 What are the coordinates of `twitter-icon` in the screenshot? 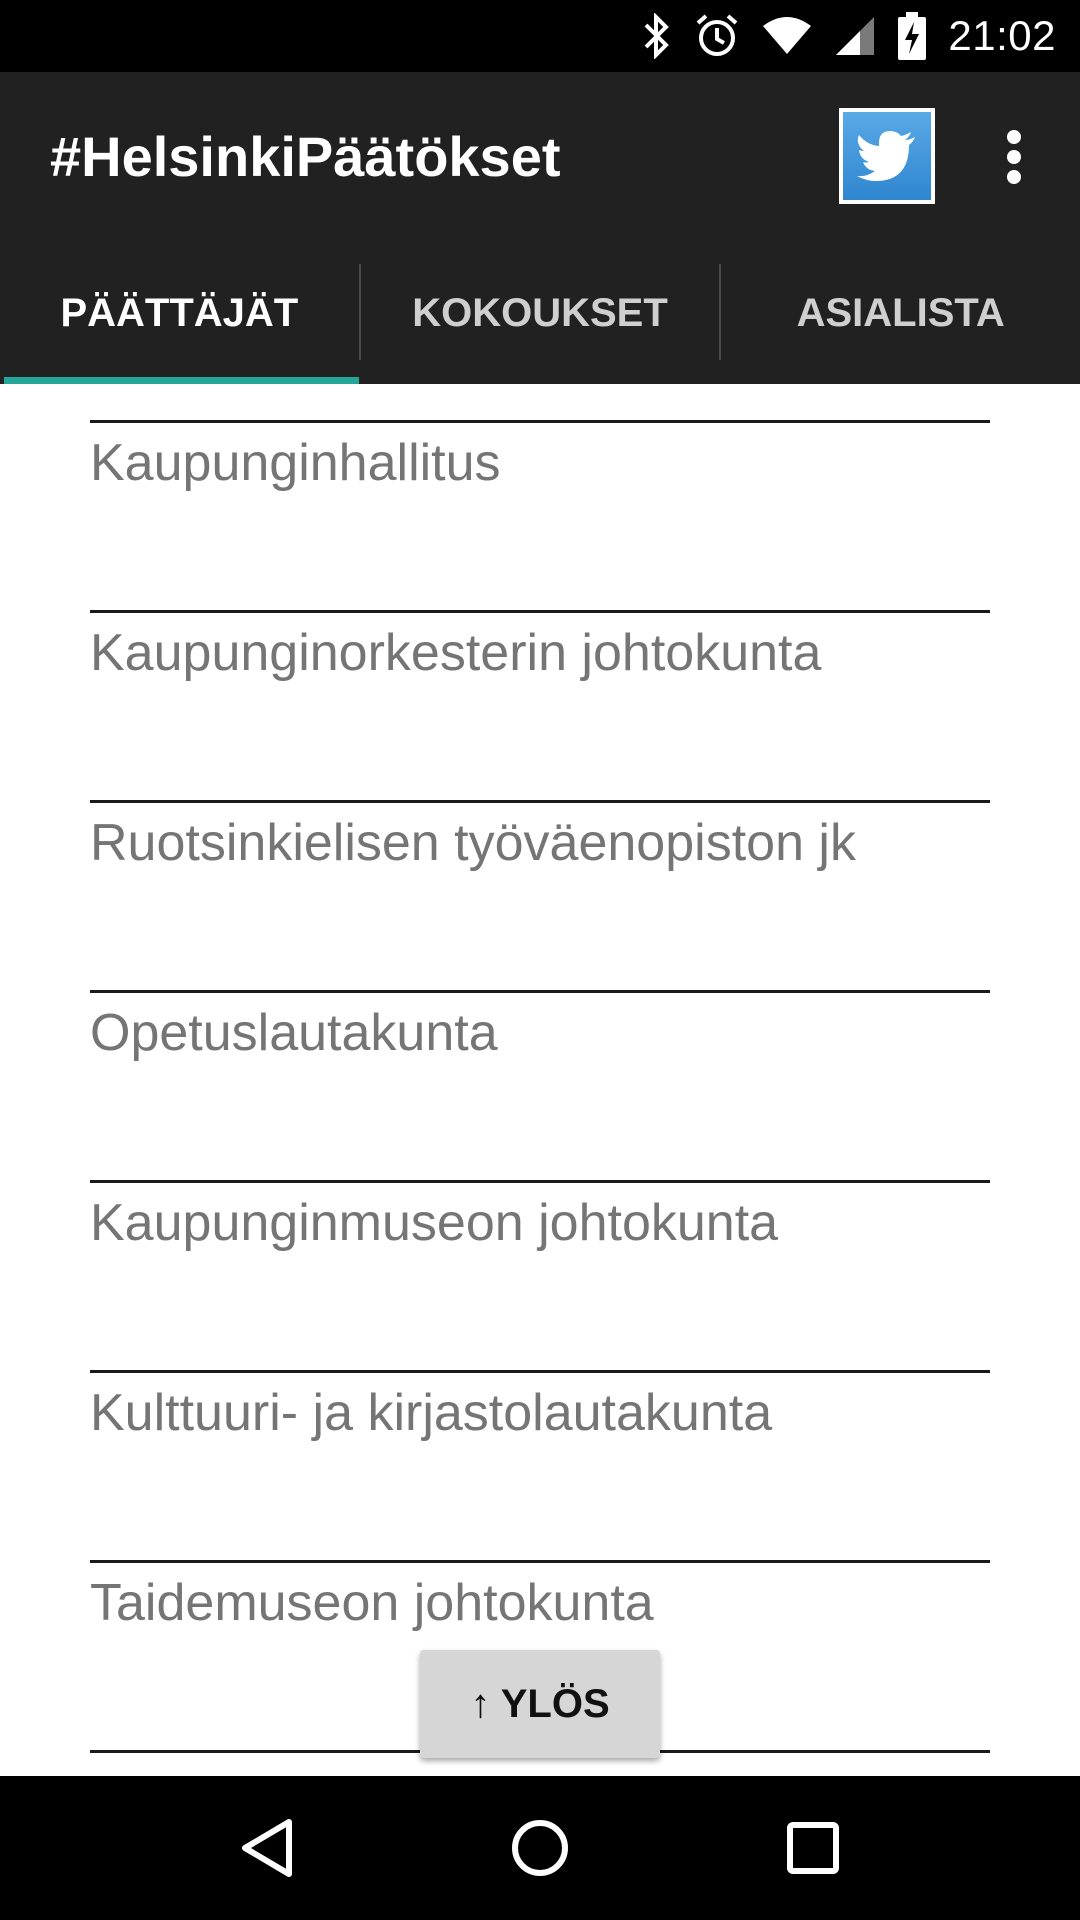 It's located at (887, 156).